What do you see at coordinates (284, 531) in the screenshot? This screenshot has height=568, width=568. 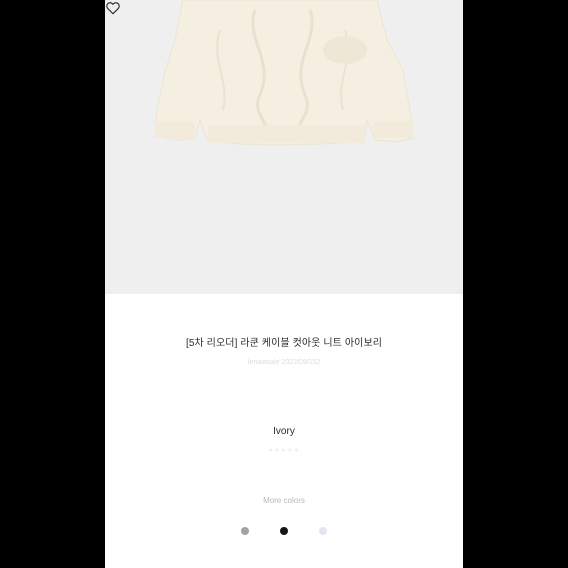 I see `color-swatch-black` at bounding box center [284, 531].